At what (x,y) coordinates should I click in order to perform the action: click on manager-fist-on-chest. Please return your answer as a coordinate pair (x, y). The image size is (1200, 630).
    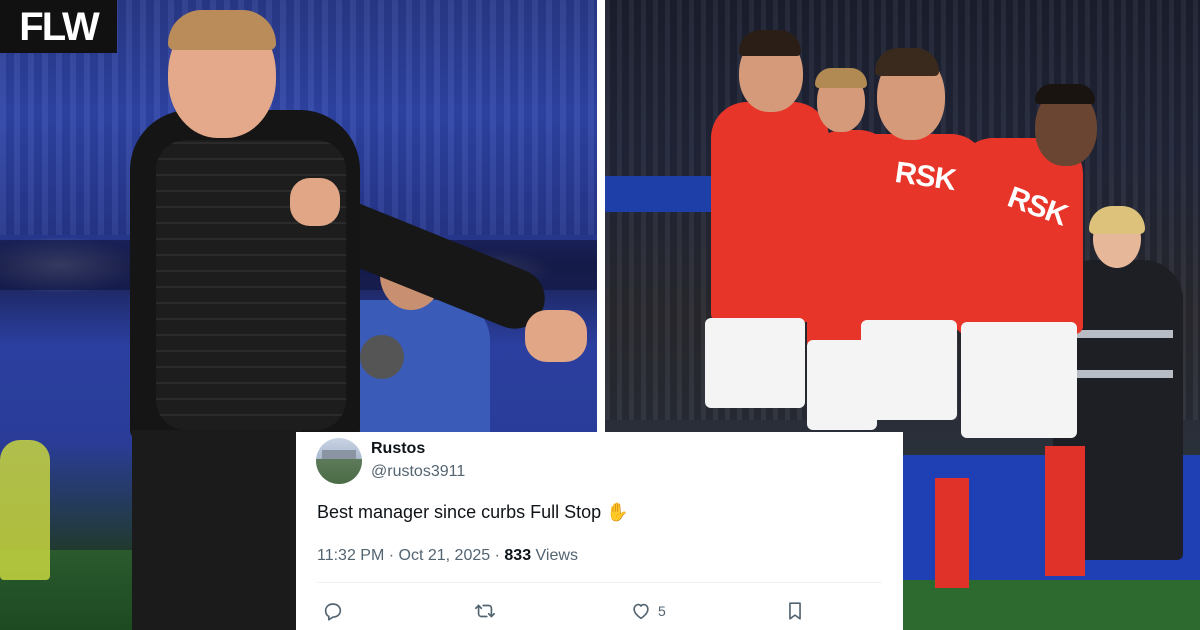
    Looking at the image, I should click on (315, 202).